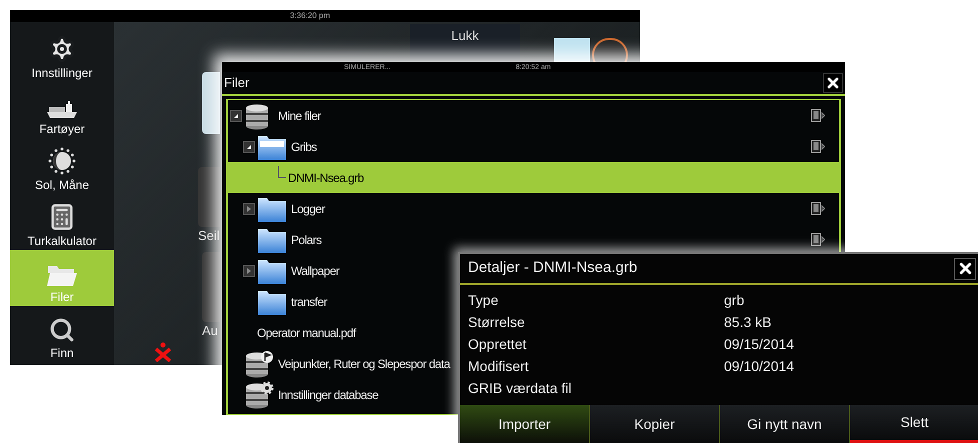  What do you see at coordinates (309, 302) in the screenshot?
I see `tree-label: transfer` at bounding box center [309, 302].